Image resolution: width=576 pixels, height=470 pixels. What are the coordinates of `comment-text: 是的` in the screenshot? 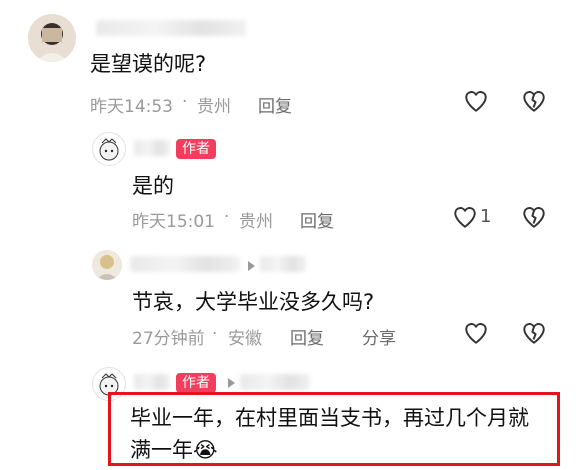 It's located at (153, 186).